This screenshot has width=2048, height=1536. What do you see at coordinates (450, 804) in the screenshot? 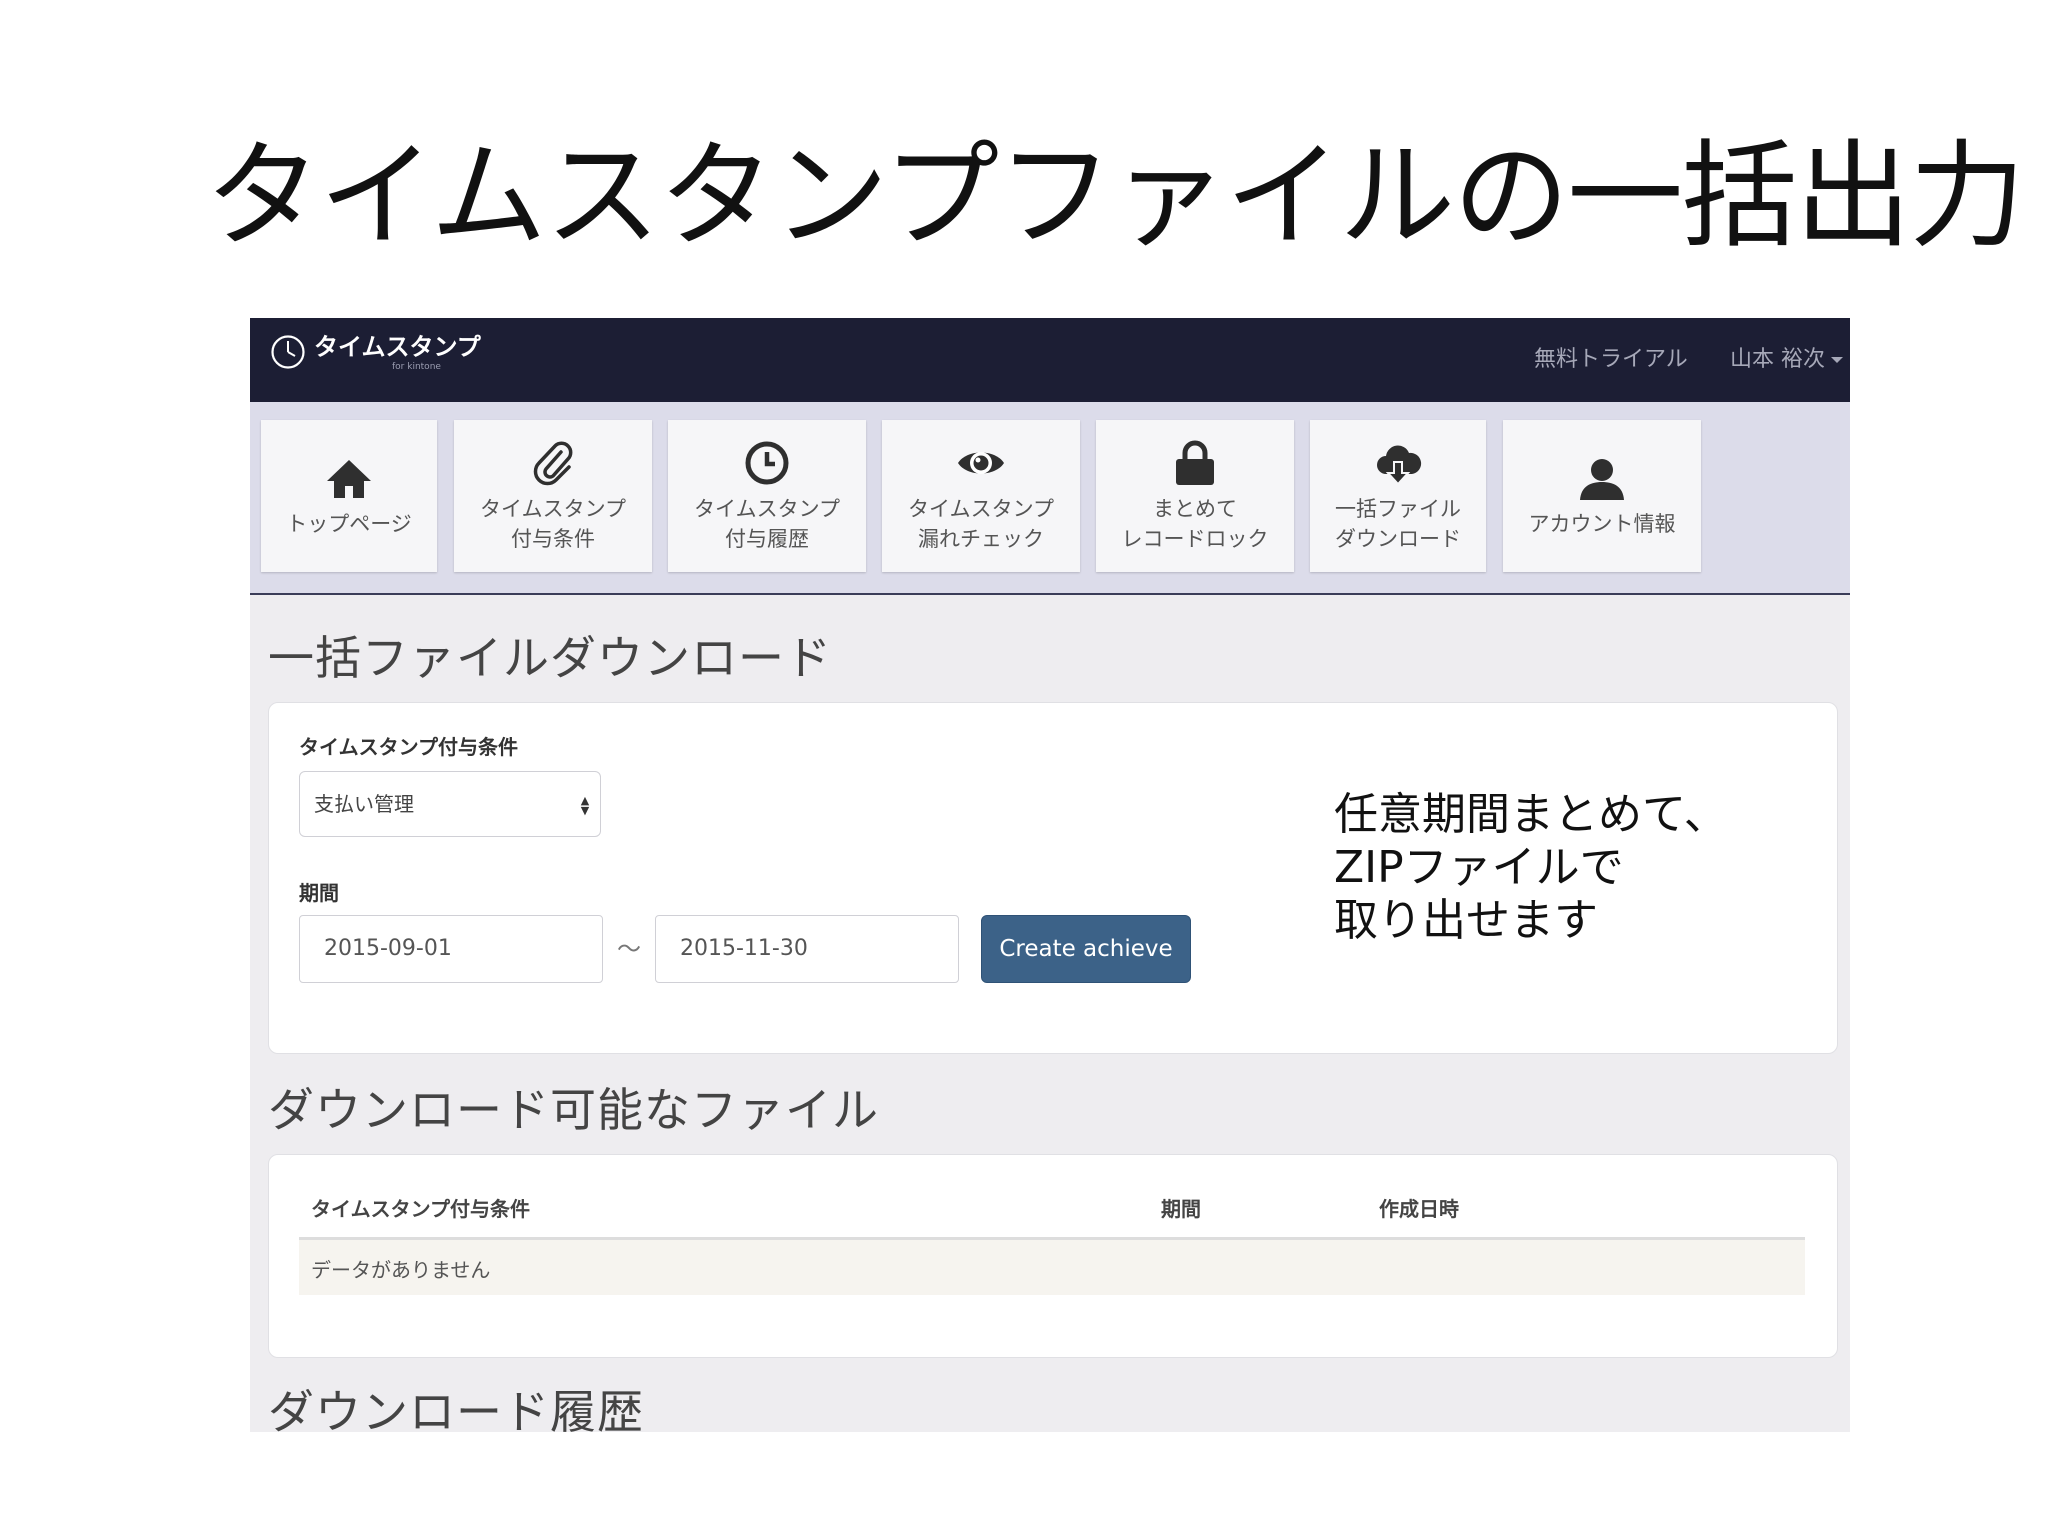
I see `condition-select: 支払い管理 ▲ ▼` at bounding box center [450, 804].